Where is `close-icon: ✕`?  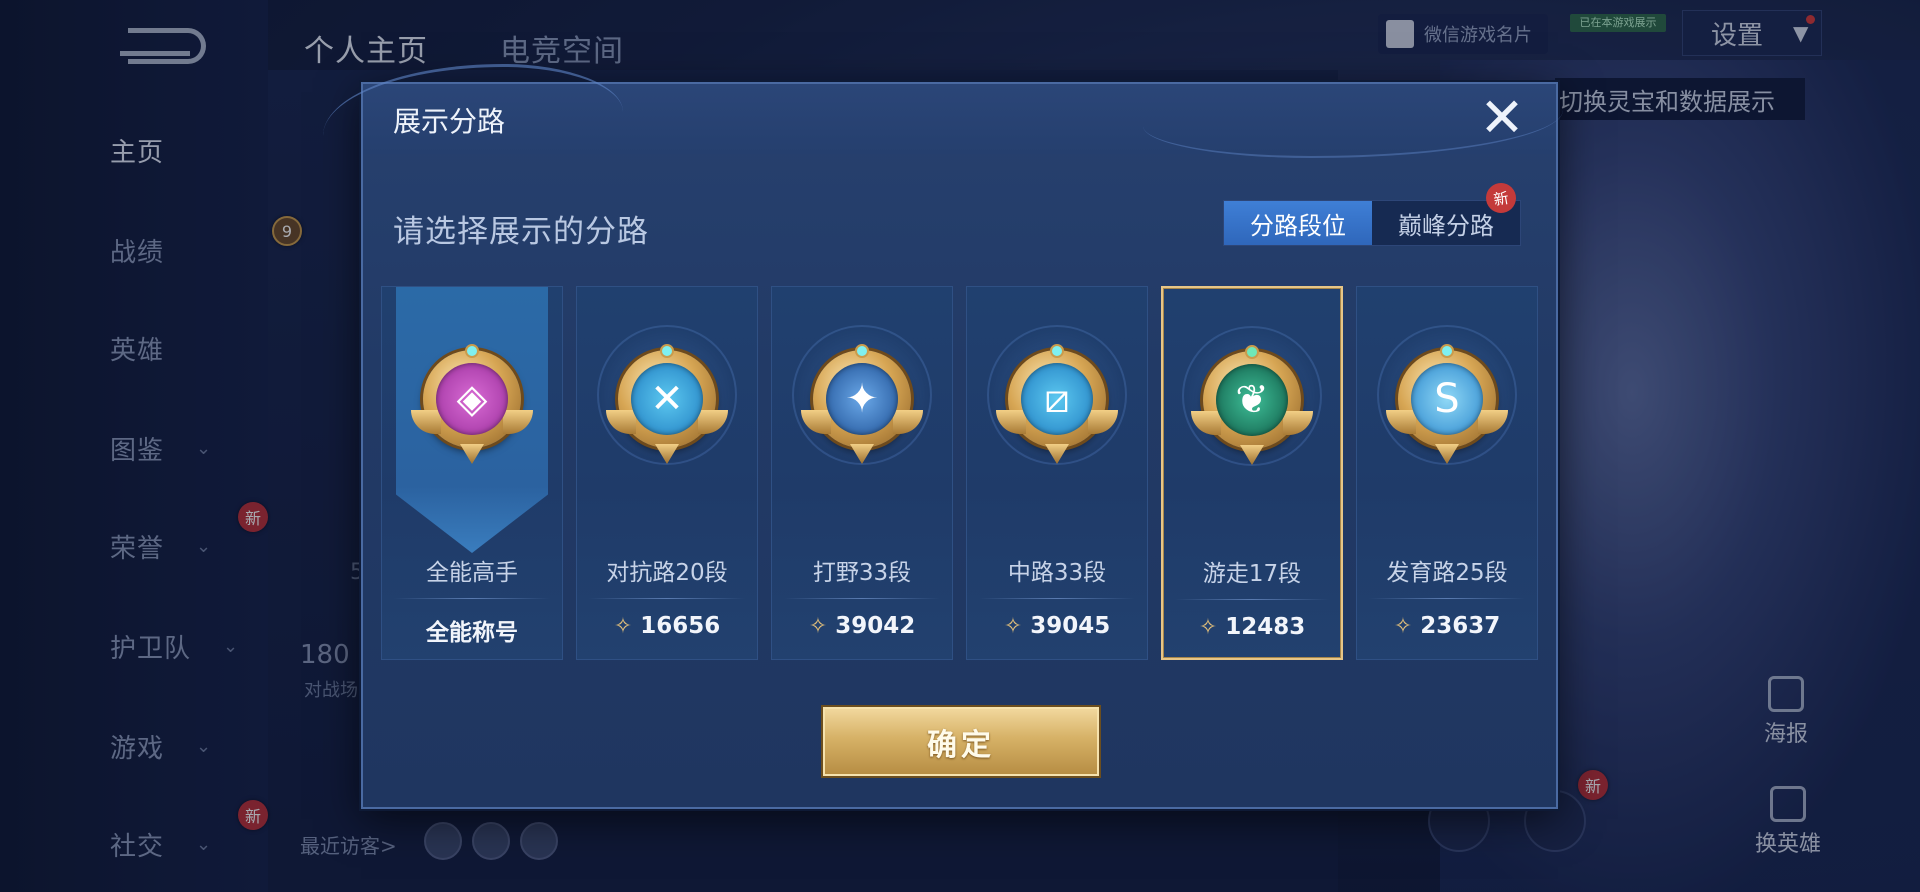
close-icon: ✕ is located at coordinates (1502, 118).